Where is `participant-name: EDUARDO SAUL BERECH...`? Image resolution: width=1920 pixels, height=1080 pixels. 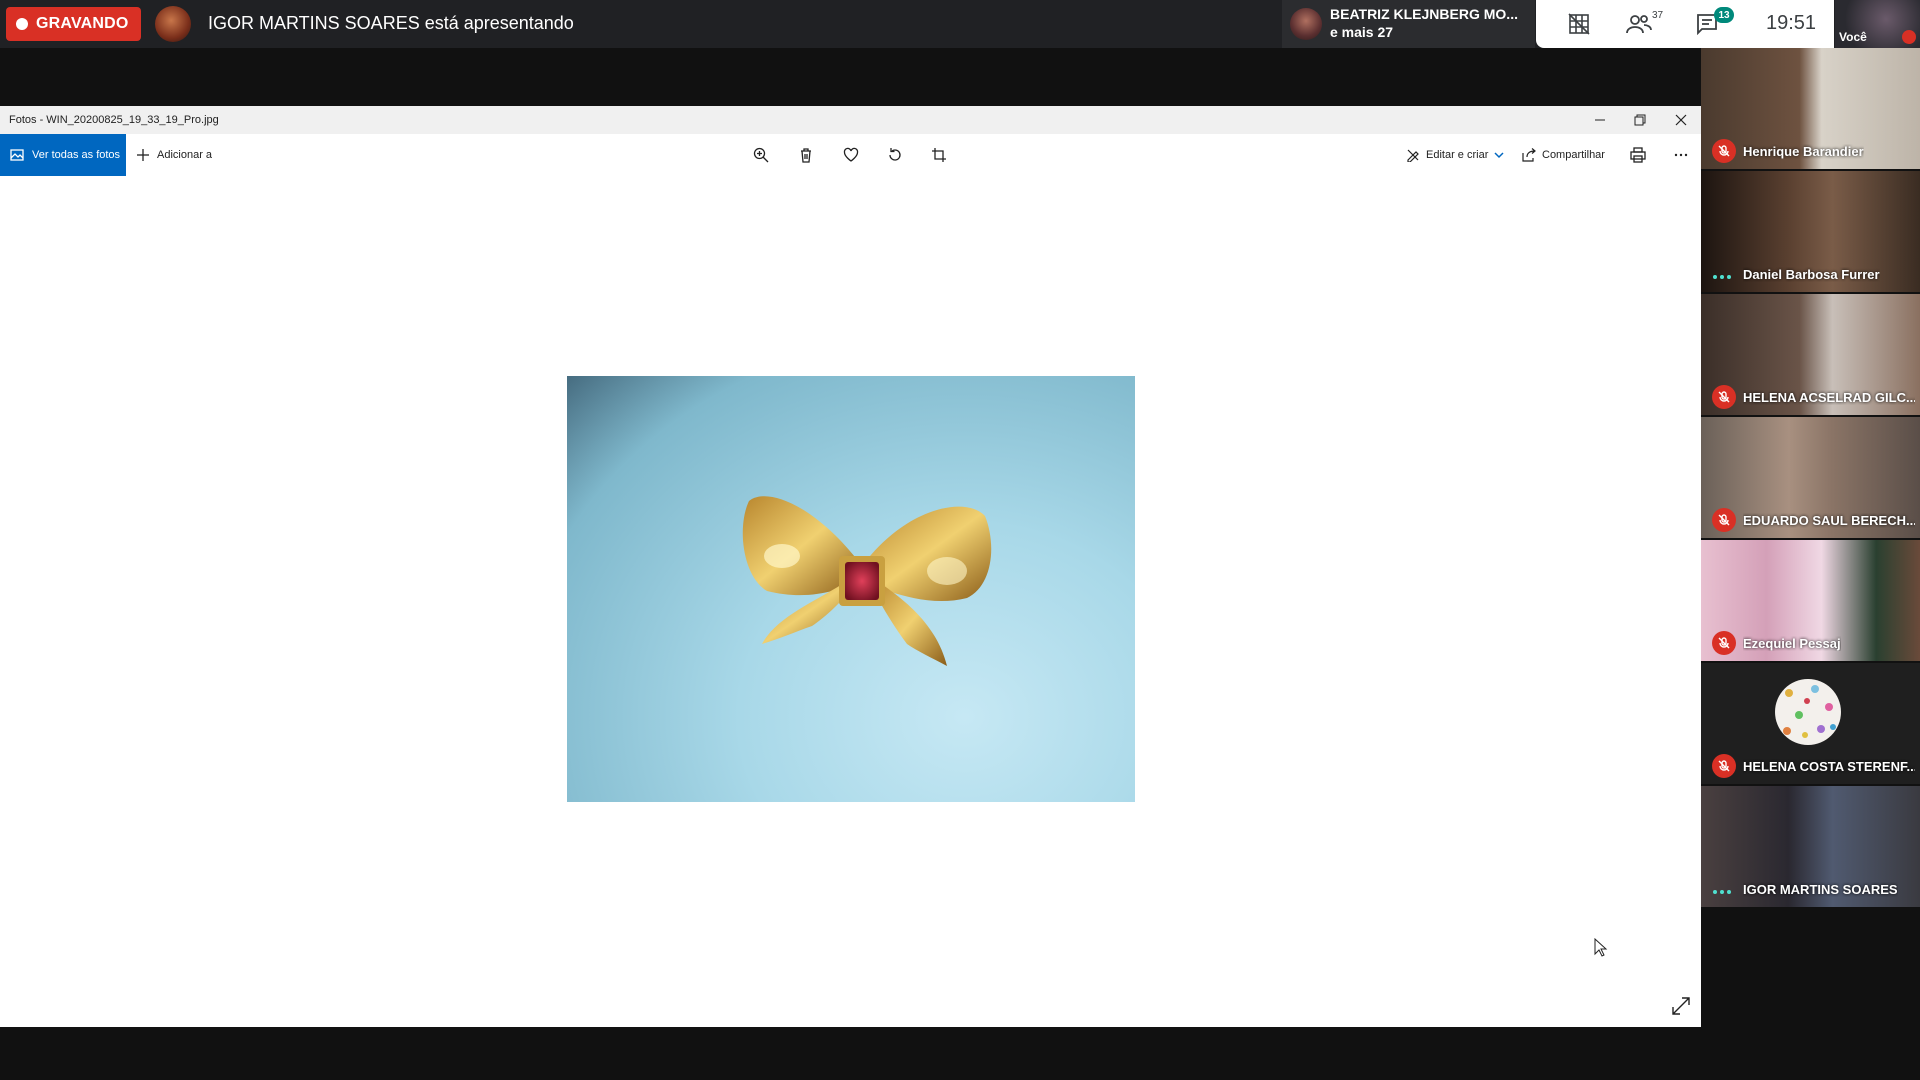 participant-name: EDUARDO SAUL BERECH... is located at coordinates (1829, 520).